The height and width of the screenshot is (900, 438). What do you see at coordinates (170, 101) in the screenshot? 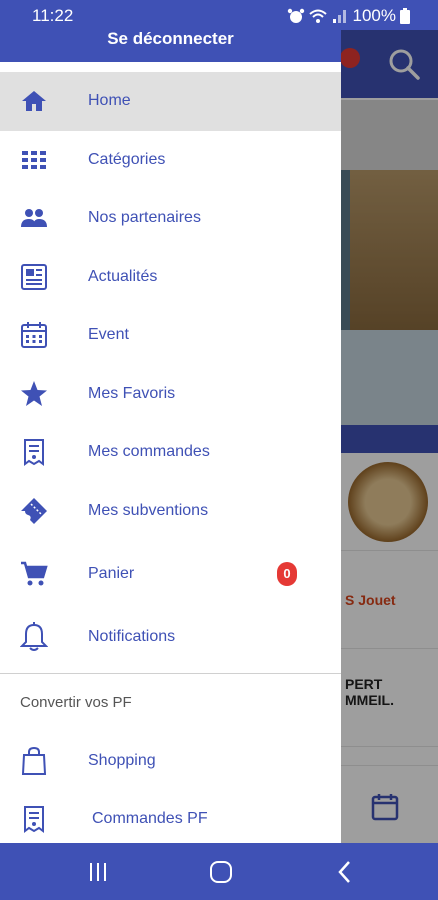
I see `menu-item-home: Home` at bounding box center [170, 101].